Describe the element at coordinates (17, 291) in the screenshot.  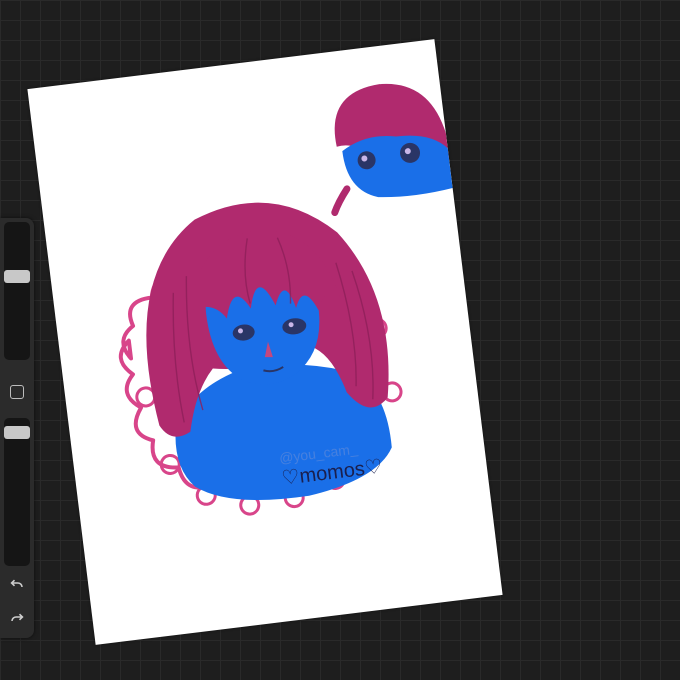
I see `brush-size-slider` at that location.